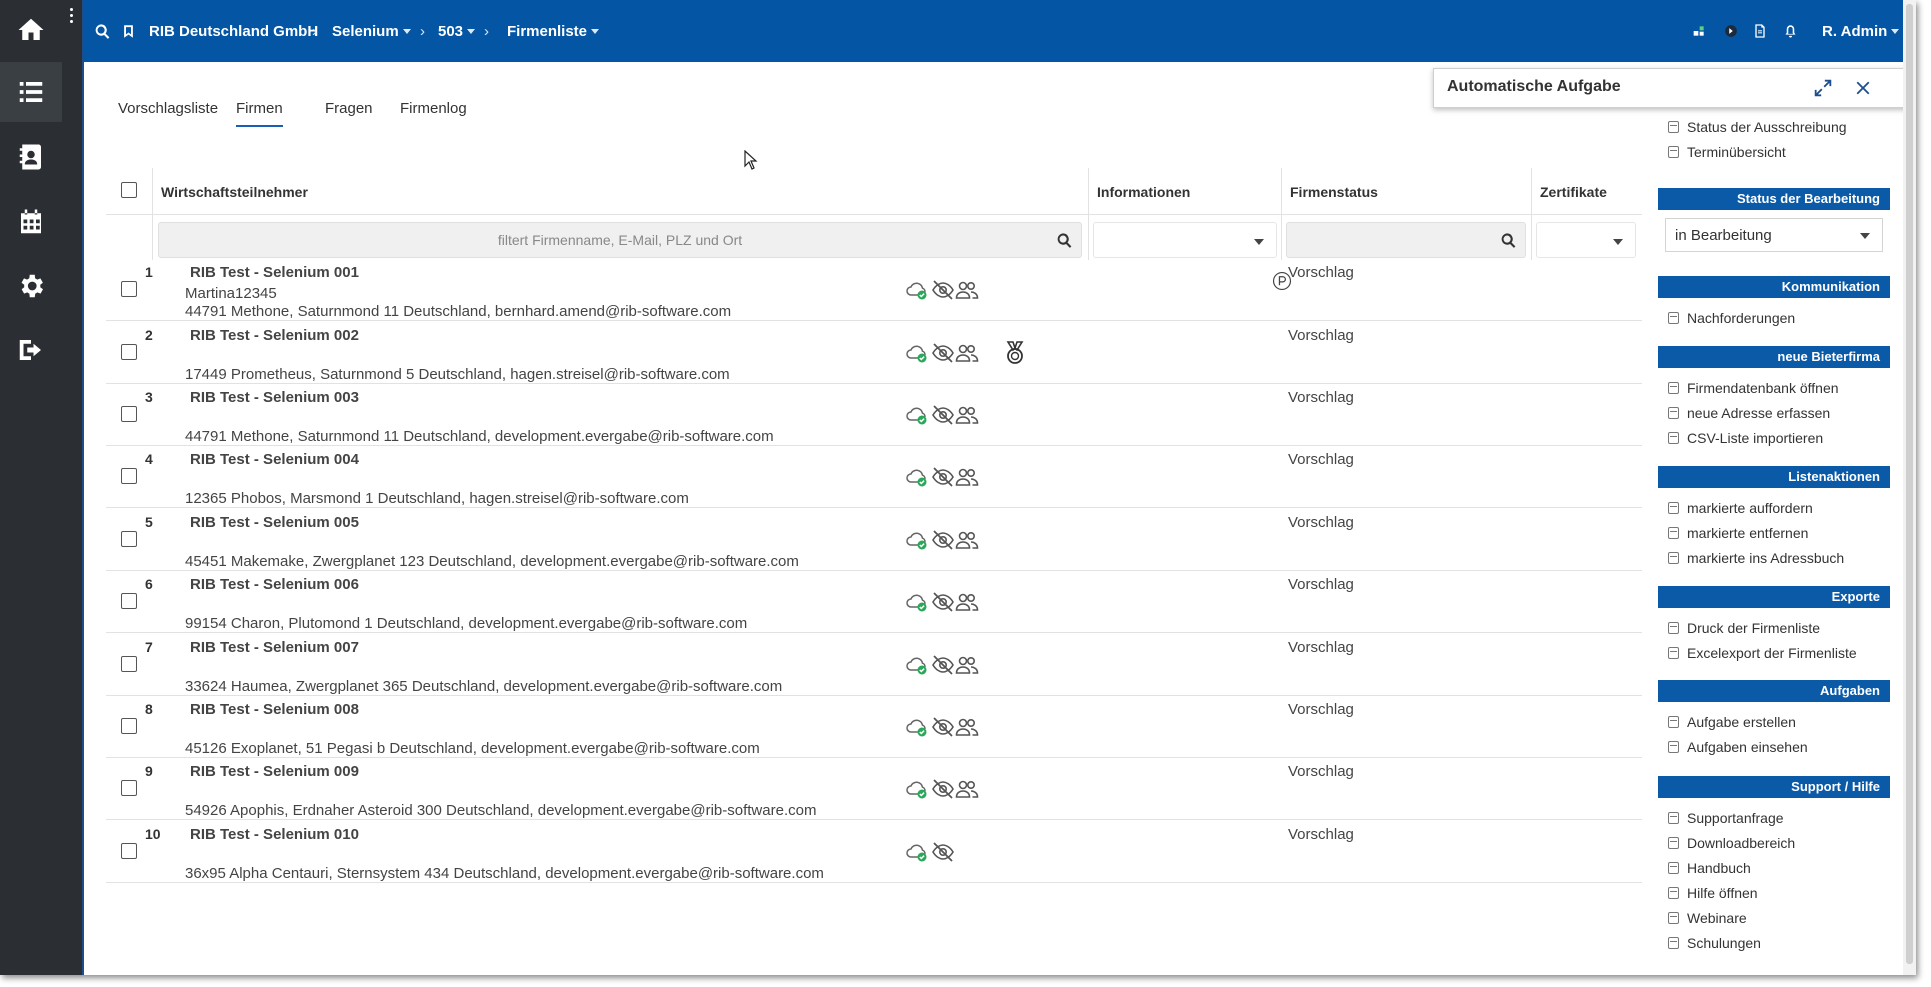  I want to click on processing-status-select: in Bearbeitung, so click(1774, 235).